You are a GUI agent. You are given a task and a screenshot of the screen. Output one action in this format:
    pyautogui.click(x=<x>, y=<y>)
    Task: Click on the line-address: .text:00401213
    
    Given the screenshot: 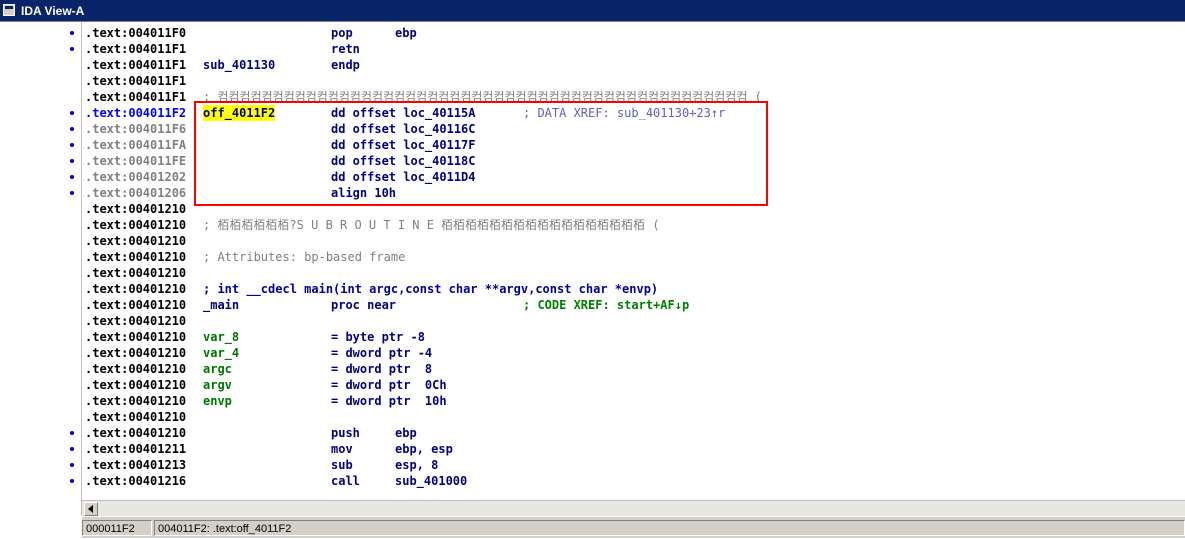 What is the action you would take?
    pyautogui.click(x=136, y=465)
    